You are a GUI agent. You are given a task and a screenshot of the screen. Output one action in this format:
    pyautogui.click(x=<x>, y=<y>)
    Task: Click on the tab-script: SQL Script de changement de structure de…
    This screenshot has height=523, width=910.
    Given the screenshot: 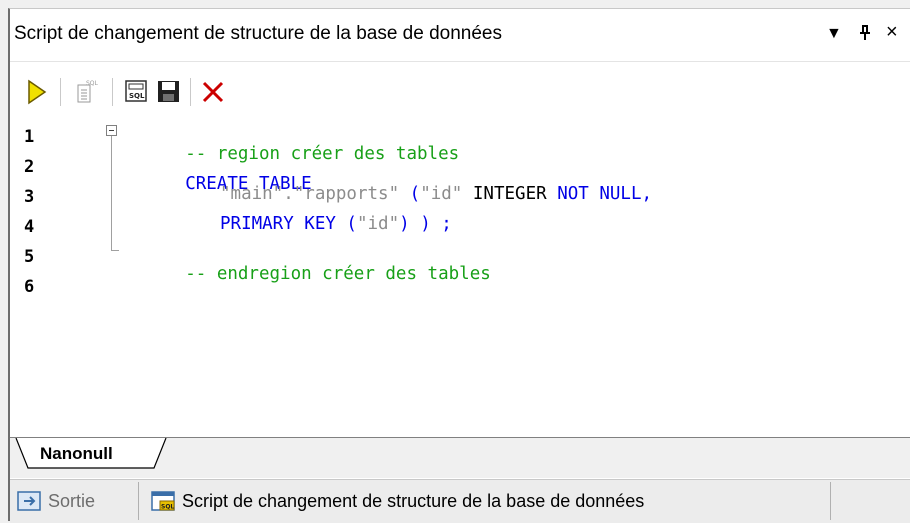 What is the action you would take?
    pyautogui.click(x=397, y=501)
    